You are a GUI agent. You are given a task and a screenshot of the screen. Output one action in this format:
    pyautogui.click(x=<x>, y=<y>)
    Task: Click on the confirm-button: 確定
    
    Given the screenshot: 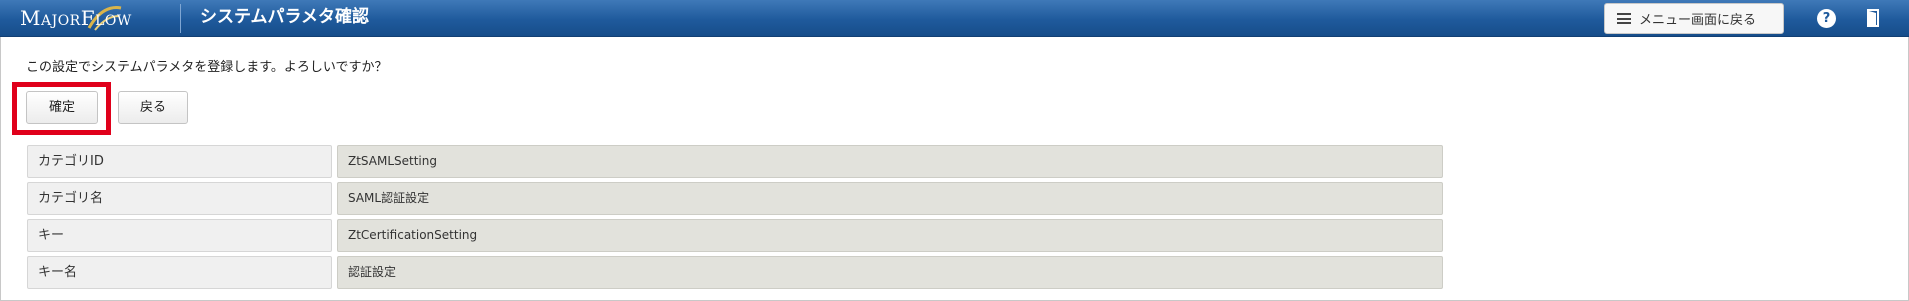 What is the action you would take?
    pyautogui.click(x=62, y=107)
    